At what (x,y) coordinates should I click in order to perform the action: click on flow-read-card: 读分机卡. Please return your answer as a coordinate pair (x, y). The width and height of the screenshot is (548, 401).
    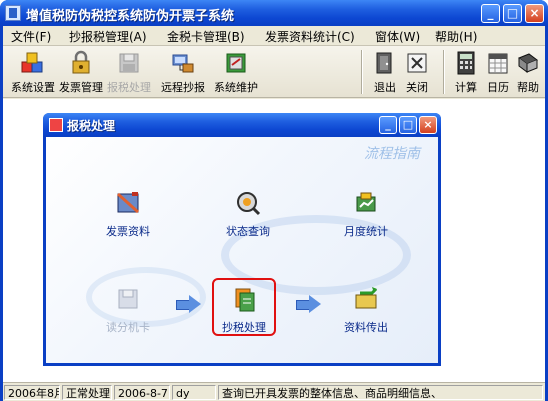
    Looking at the image, I should click on (128, 310).